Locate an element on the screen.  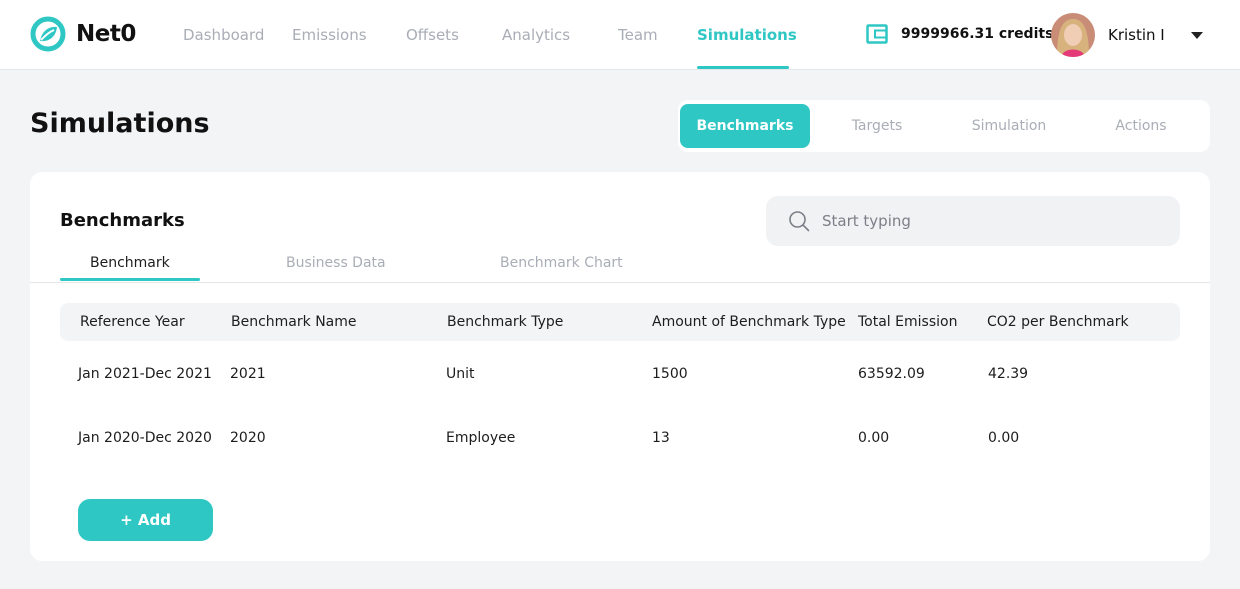
logo: Net0 is located at coordinates (83, 34).